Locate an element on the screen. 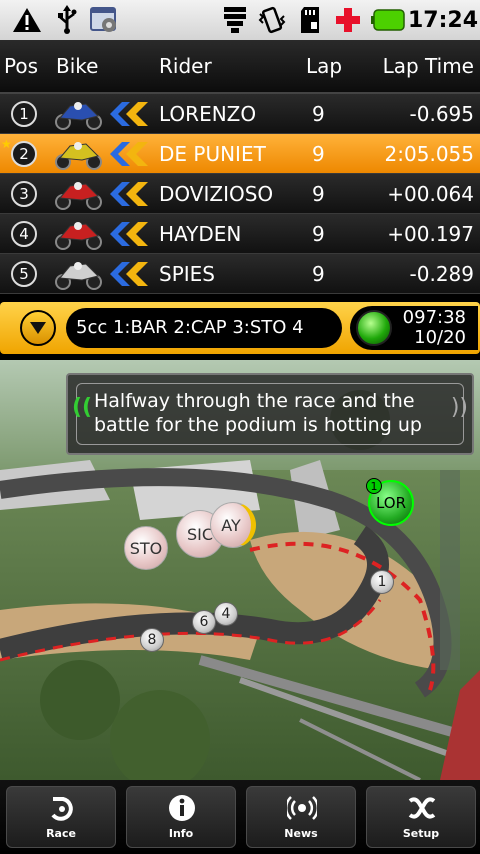 The width and height of the screenshot is (480, 854). chevron-down-icon is located at coordinates (38, 328).